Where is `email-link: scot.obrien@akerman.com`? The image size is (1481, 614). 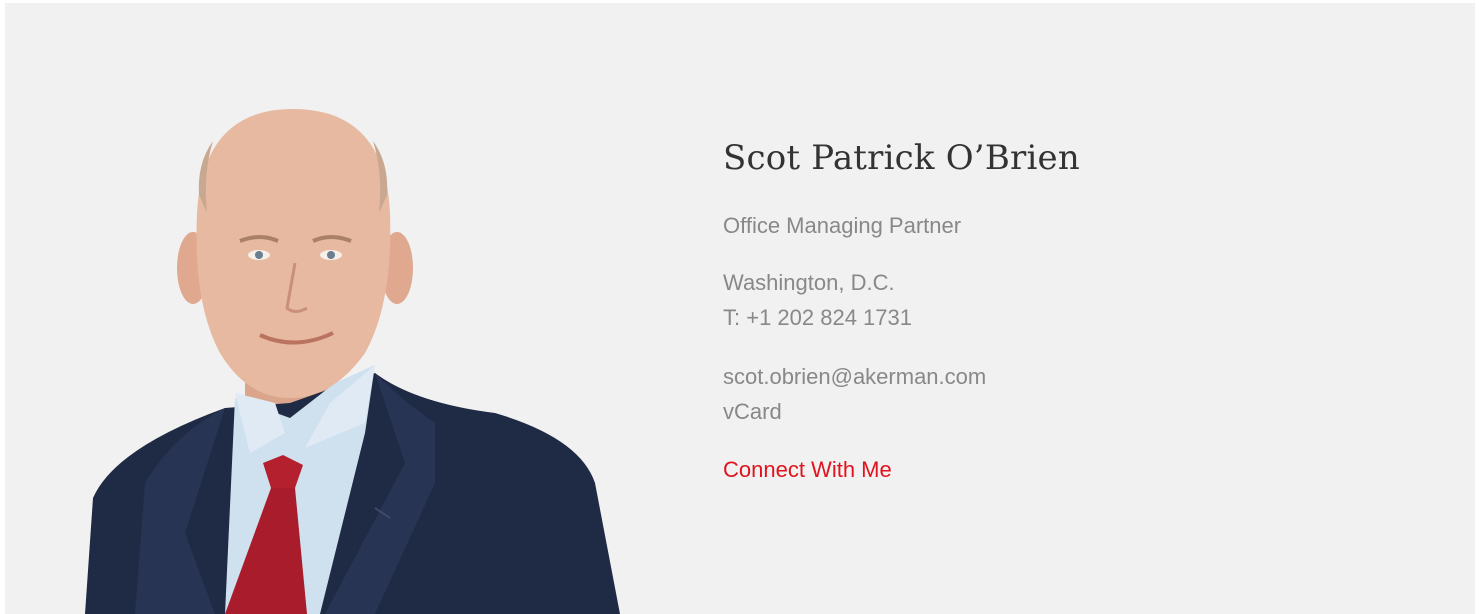
email-link: scot.obrien@akerman.com is located at coordinates (1073, 376).